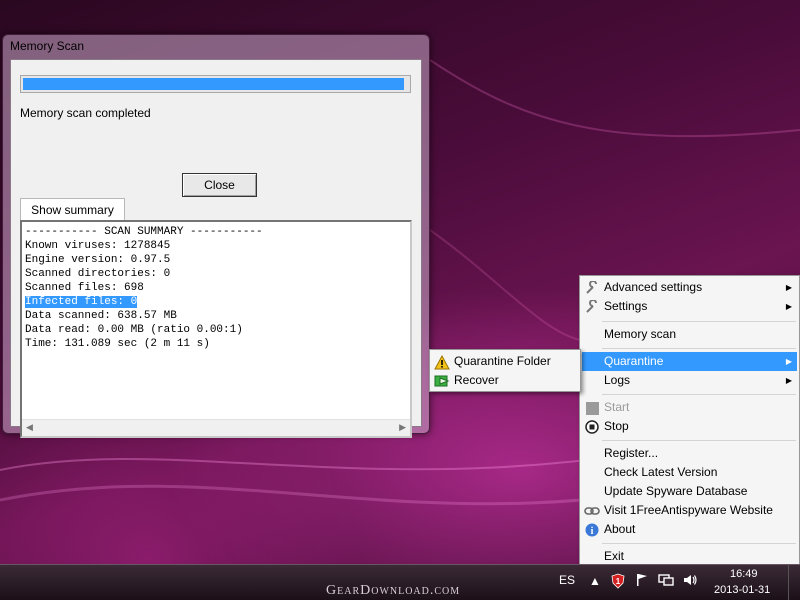  What do you see at coordinates (506, 380) in the screenshot?
I see `menu-item-recover: Recover` at bounding box center [506, 380].